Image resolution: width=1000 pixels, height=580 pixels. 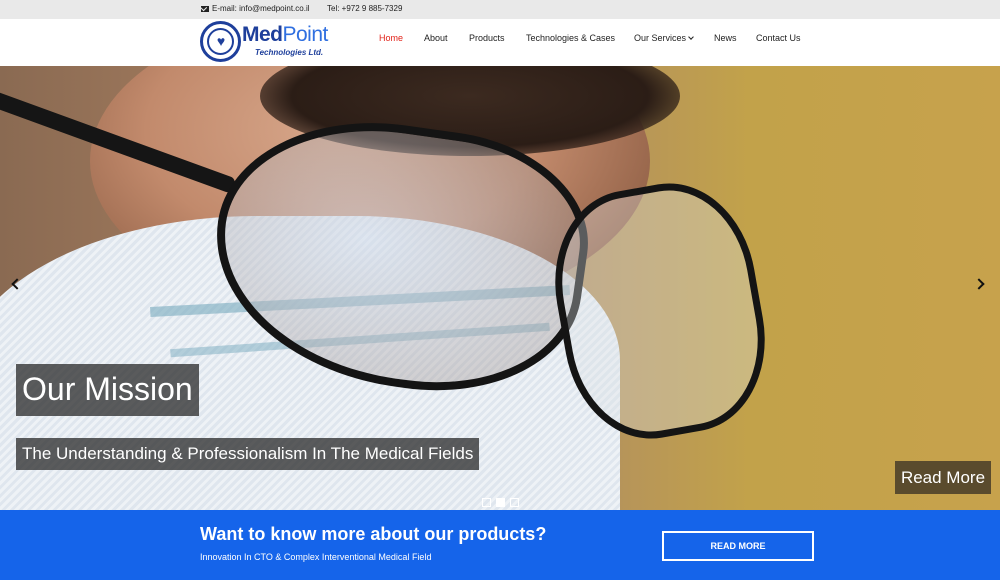 What do you see at coordinates (107, 390) in the screenshot?
I see `hero-title: Our Mission` at bounding box center [107, 390].